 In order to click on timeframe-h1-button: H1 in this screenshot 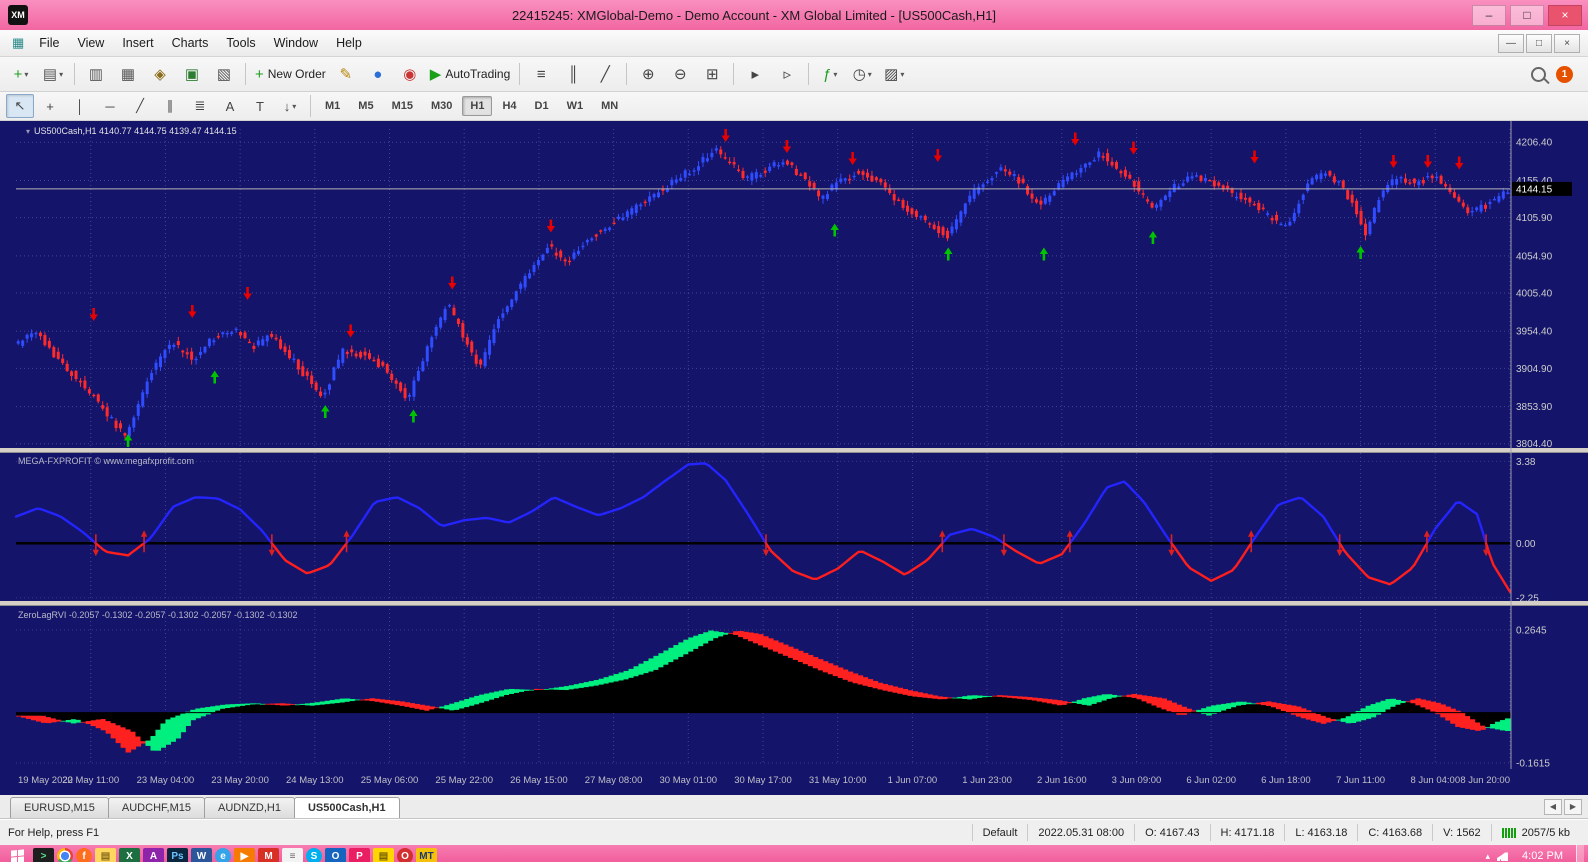, I will do `click(477, 106)`.